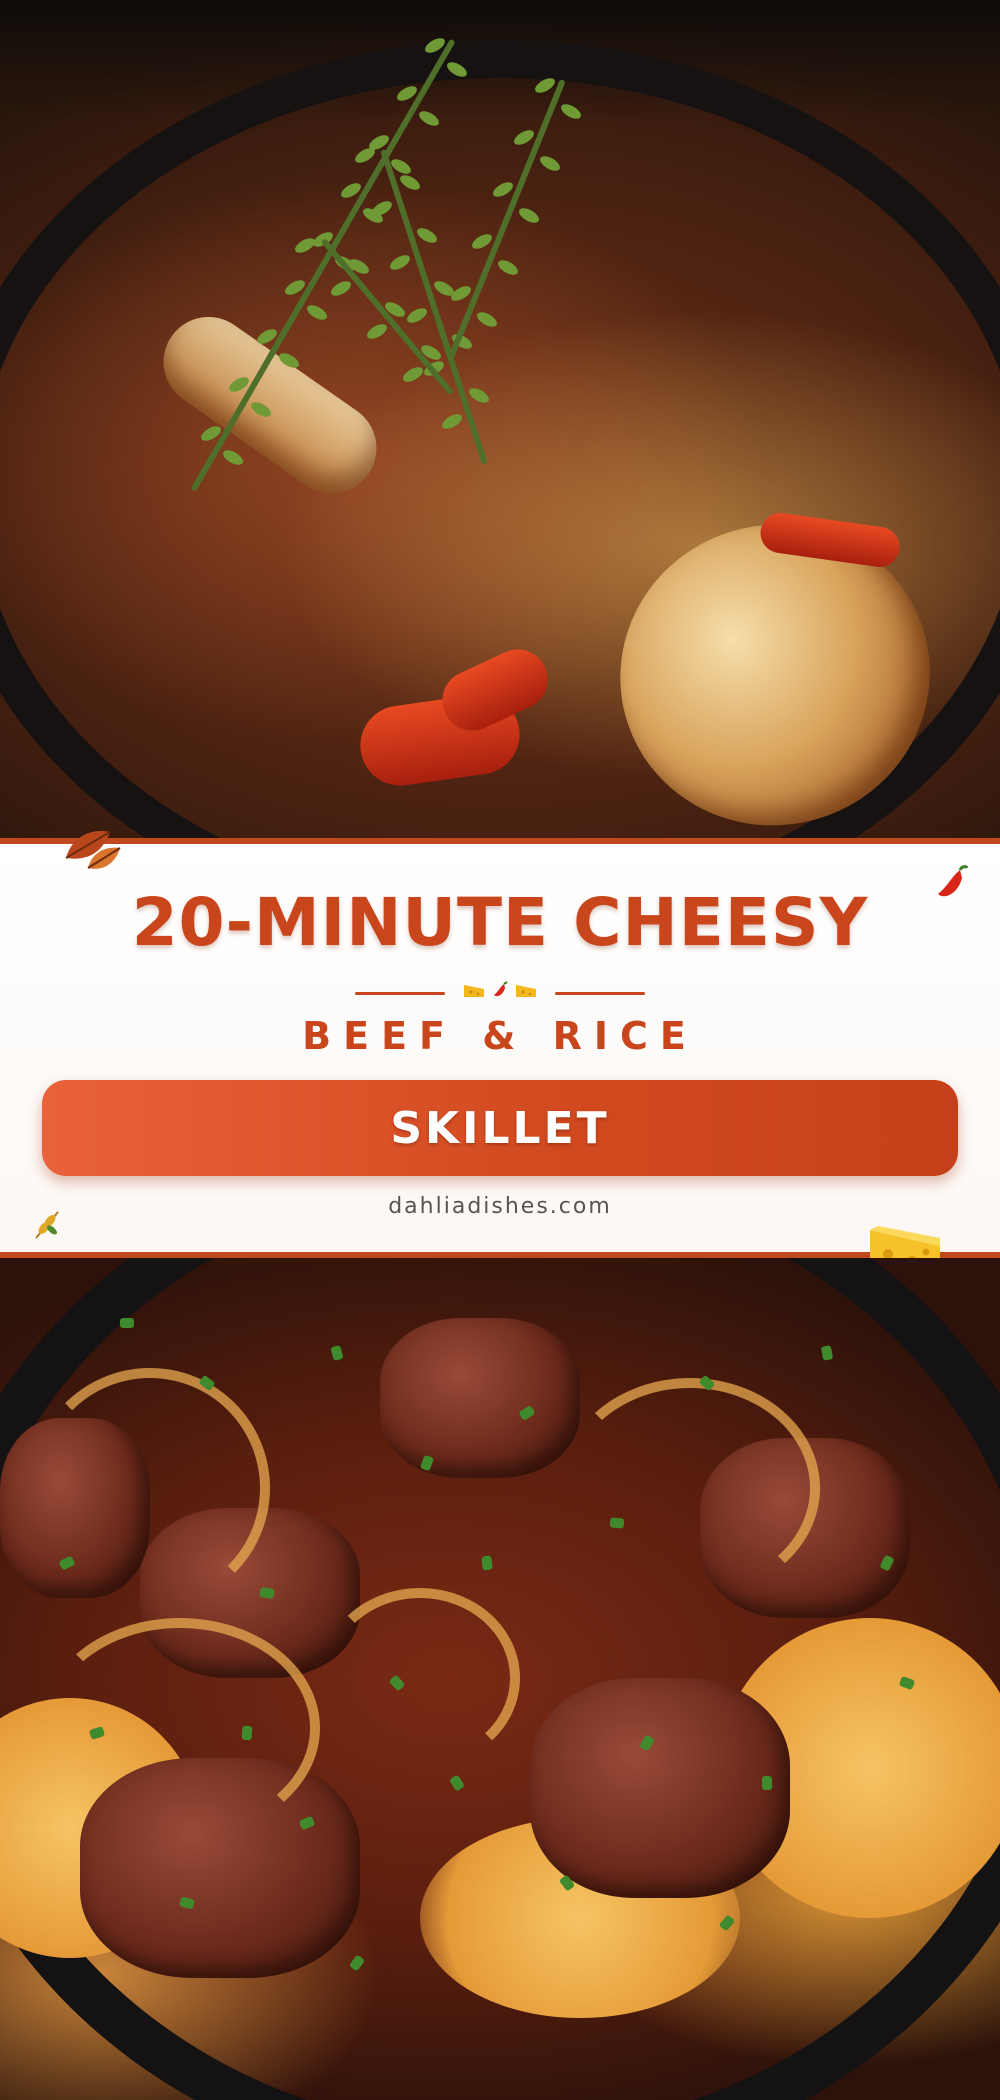 The height and width of the screenshot is (2100, 1000). I want to click on pill-label: SKILLET, so click(500, 1128).